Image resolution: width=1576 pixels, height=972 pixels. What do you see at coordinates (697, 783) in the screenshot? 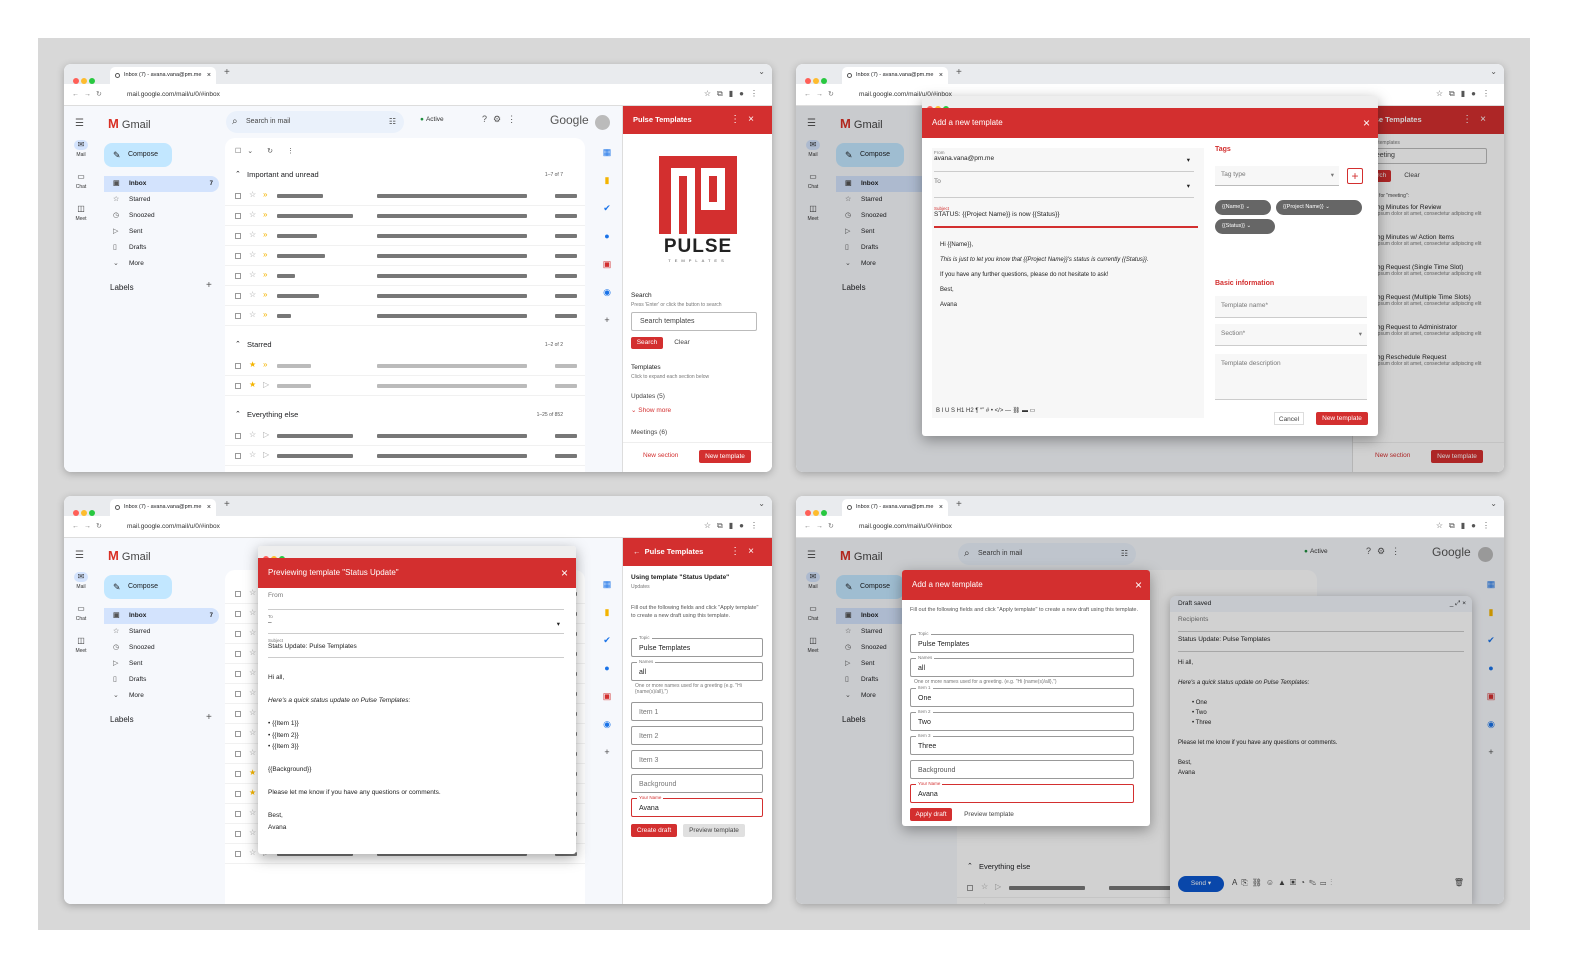
I see `using-field-6: Background` at bounding box center [697, 783].